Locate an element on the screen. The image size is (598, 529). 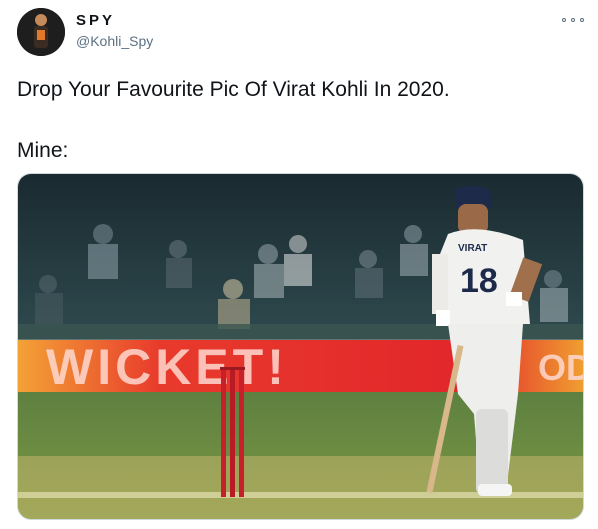
tweet-text-line2: Mine: is located at coordinates (43, 150).